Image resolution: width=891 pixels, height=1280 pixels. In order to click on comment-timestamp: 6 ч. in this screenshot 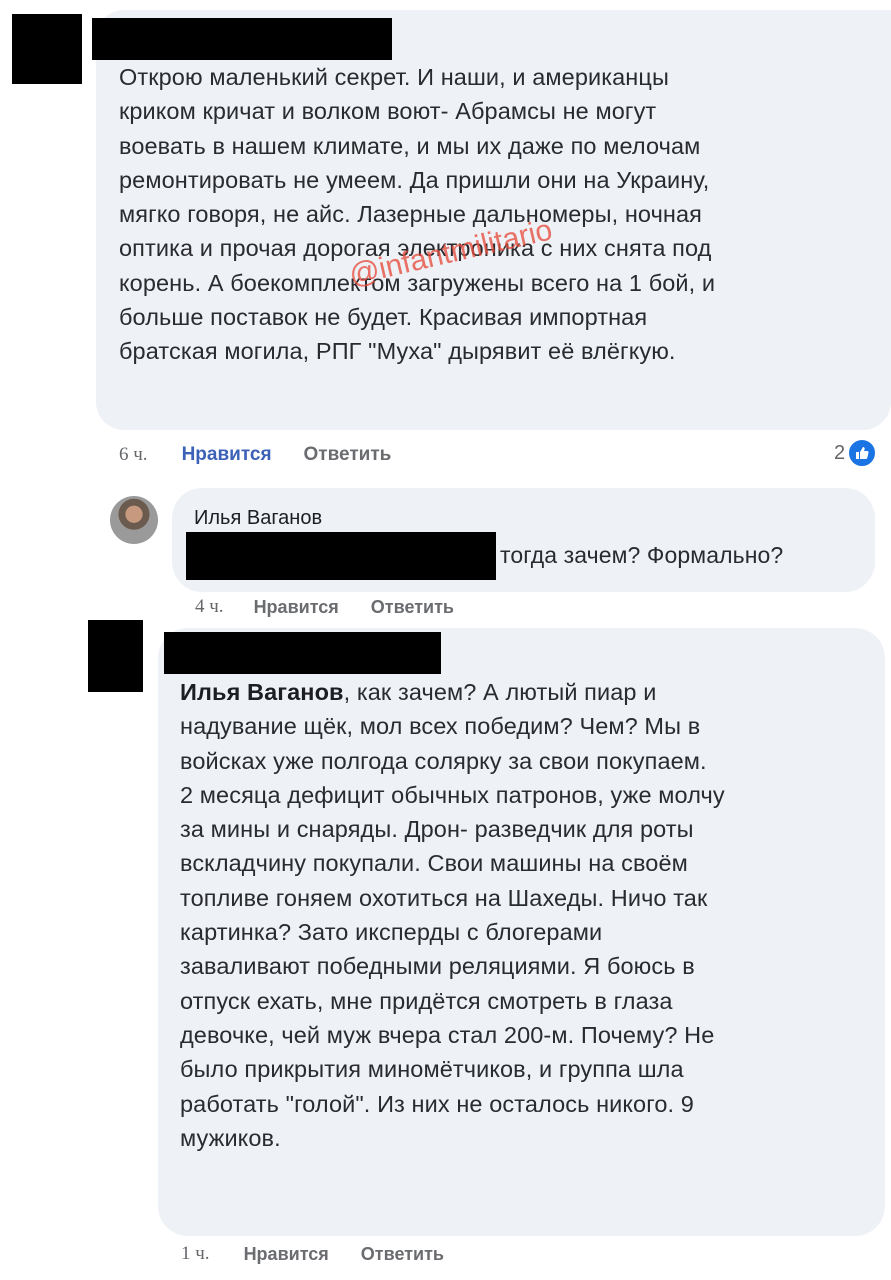, I will do `click(133, 455)`.